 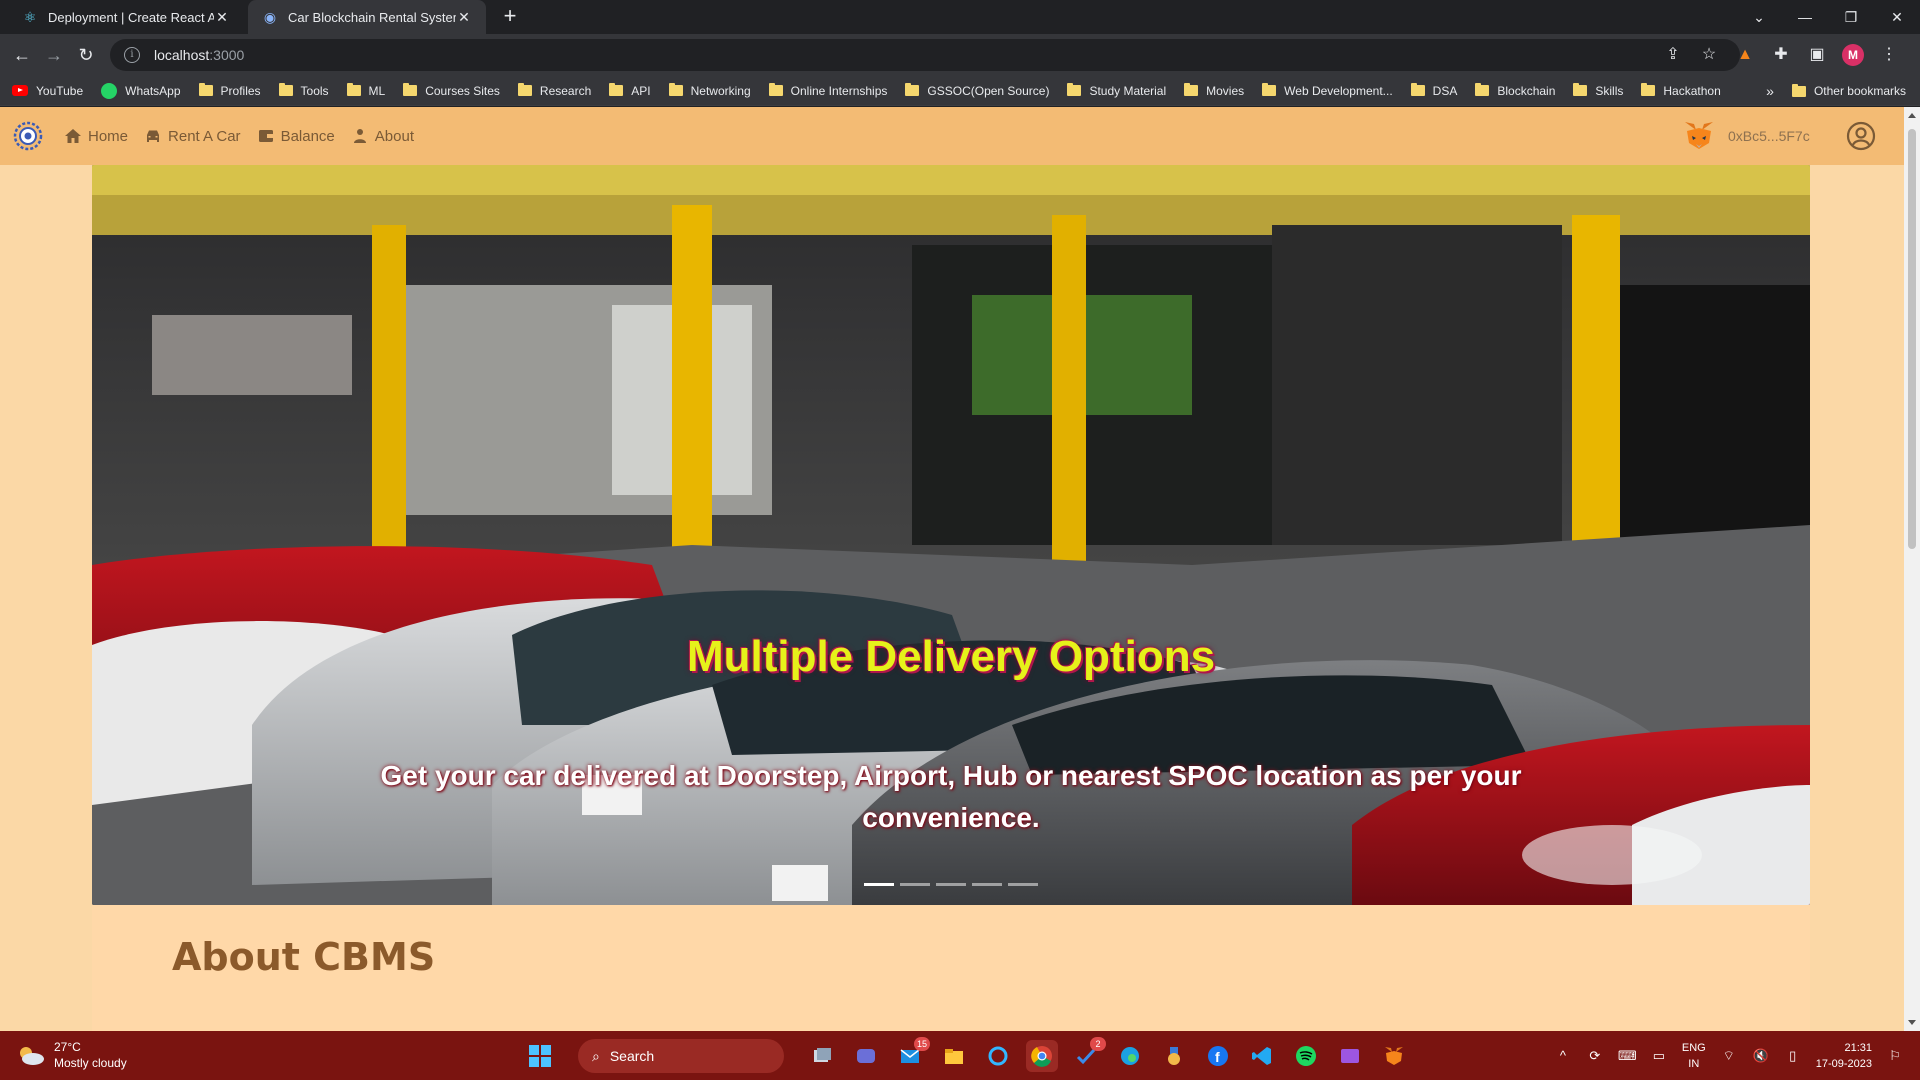 I want to click on metamask-extension-icon: ▲, so click(x=1745, y=55).